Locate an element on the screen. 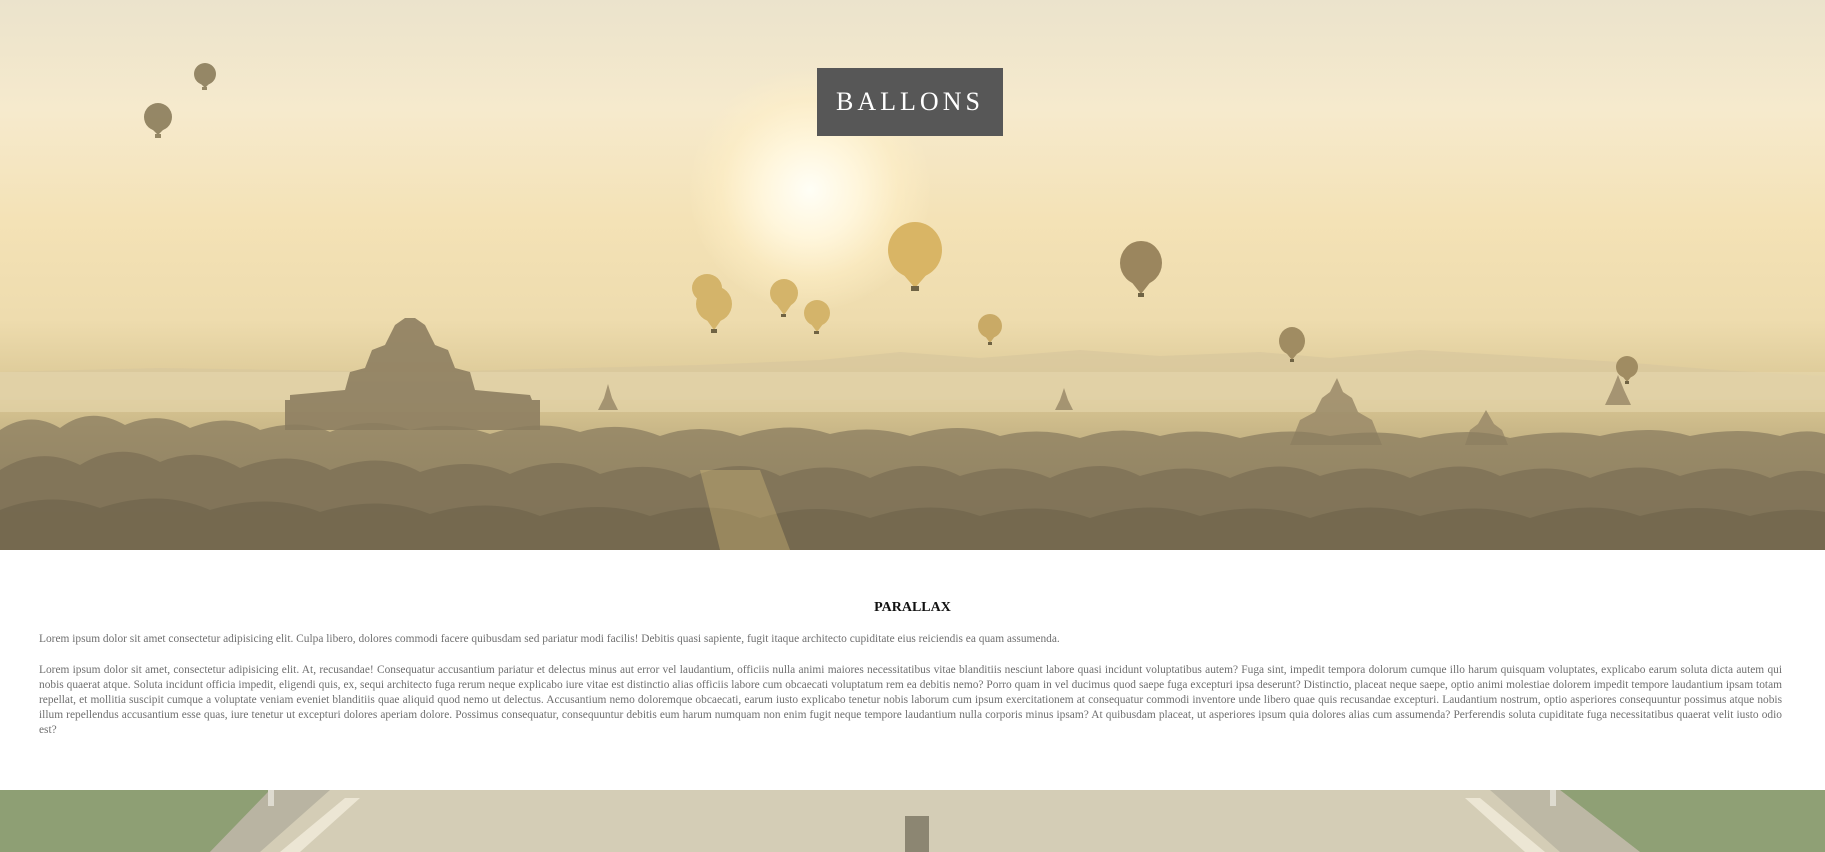  site-title: BALLONS is located at coordinates (910, 101).